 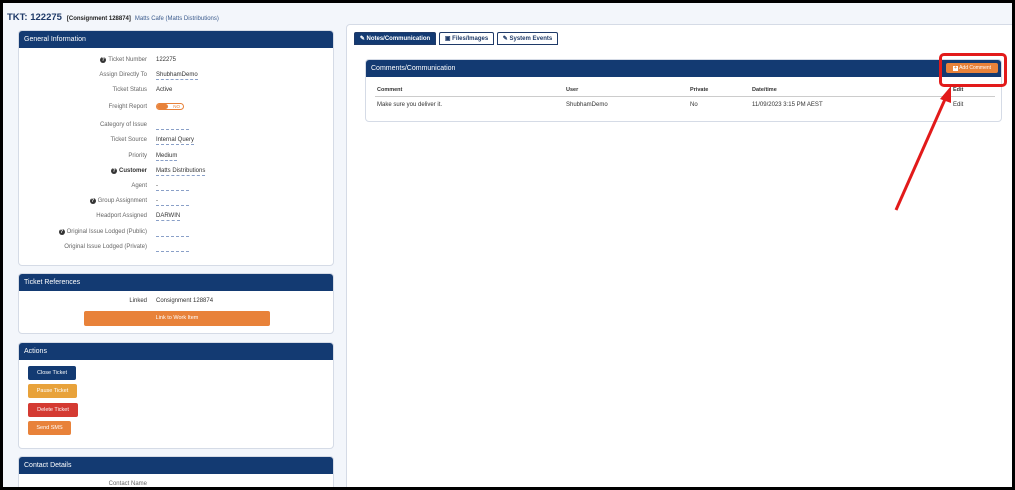 I want to click on col-private: Private, so click(x=699, y=90).